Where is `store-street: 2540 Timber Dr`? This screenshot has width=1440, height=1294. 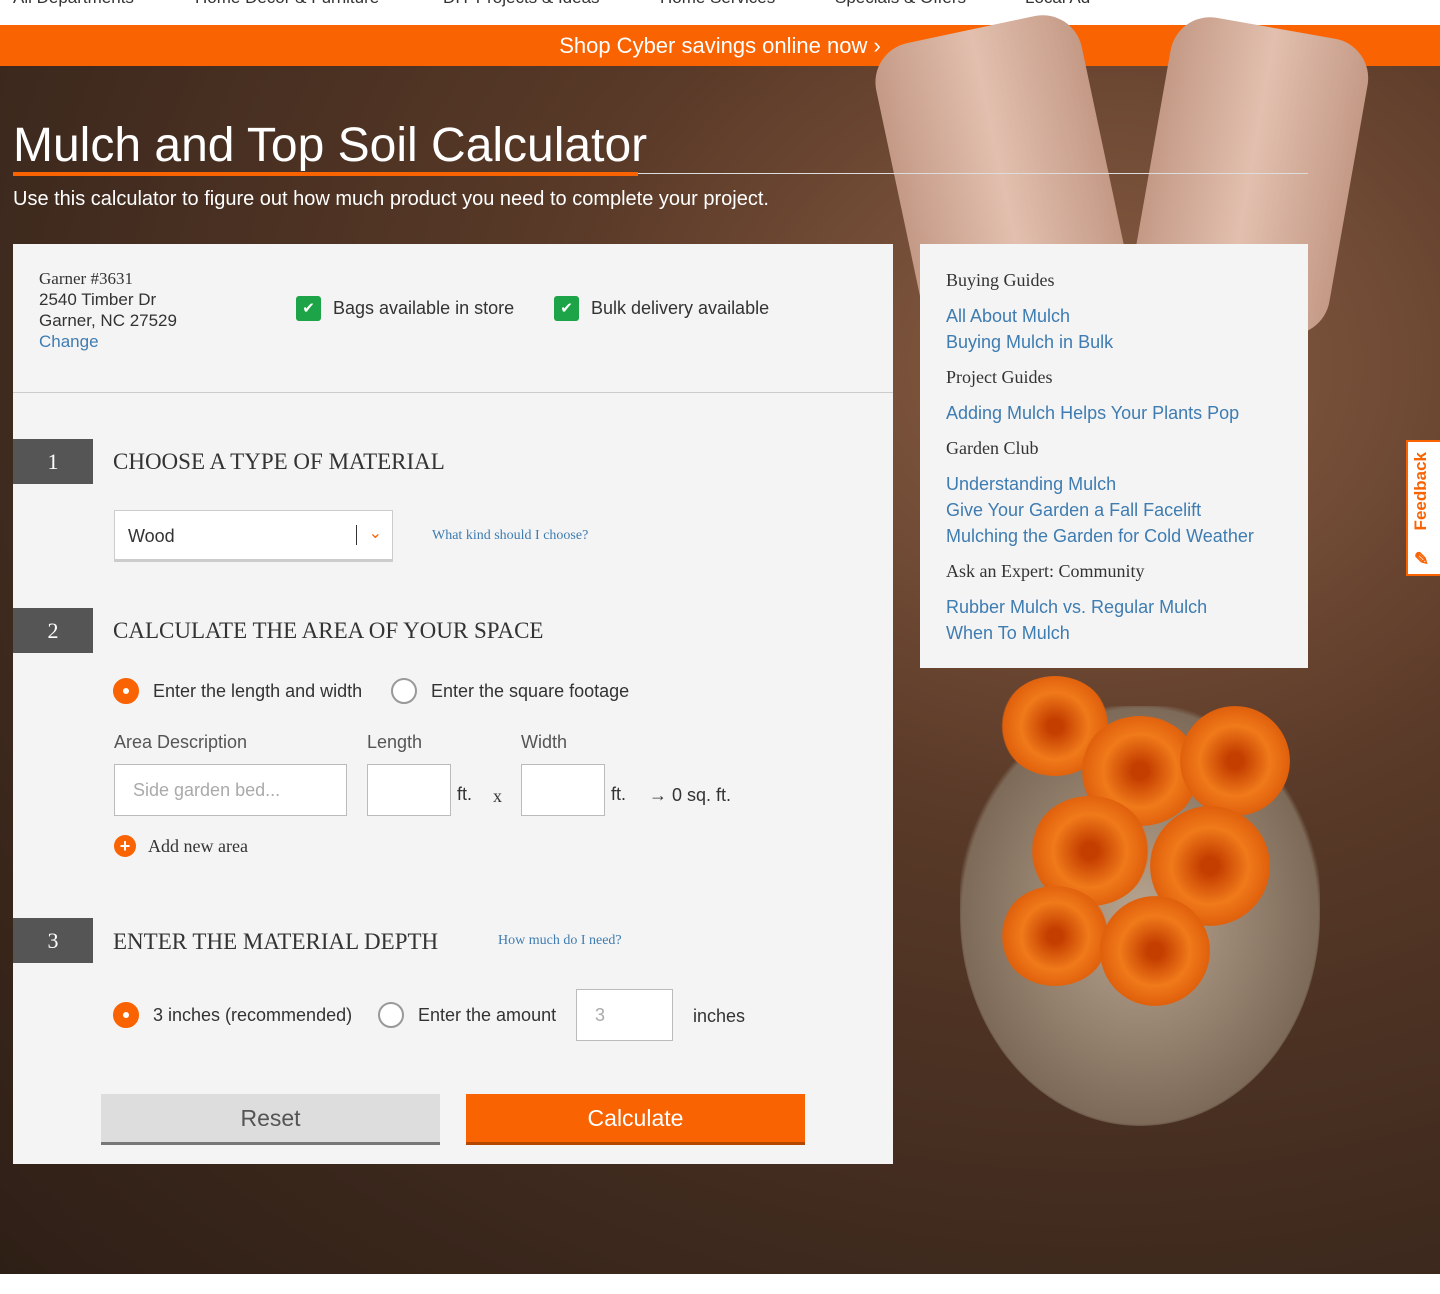 store-street: 2540 Timber Dr is located at coordinates (98, 299).